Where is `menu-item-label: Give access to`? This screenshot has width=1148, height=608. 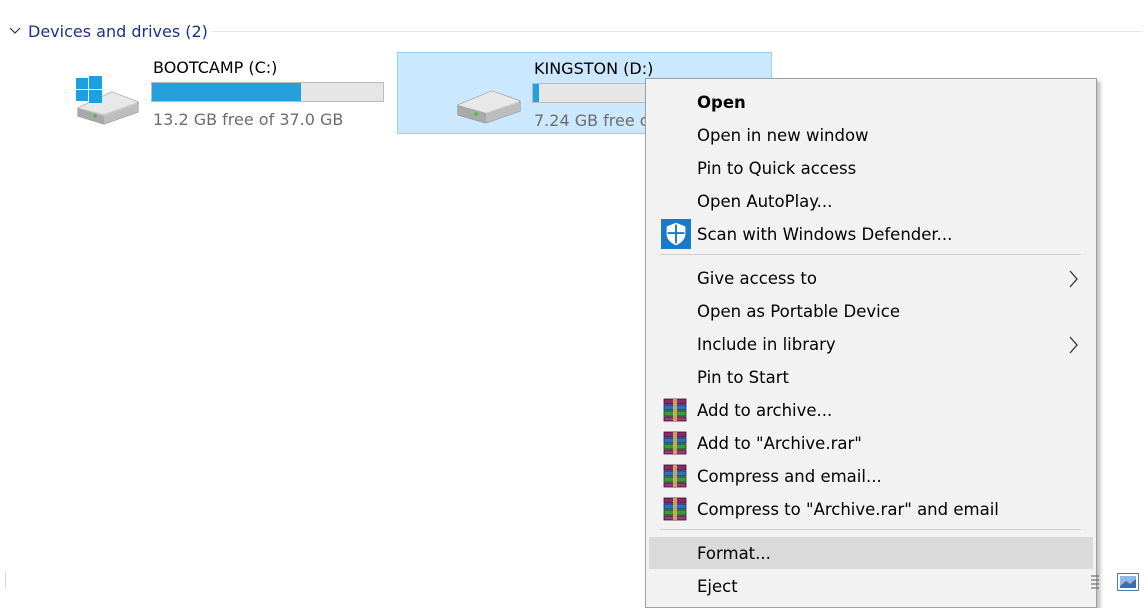 menu-item-label: Give access to is located at coordinates (757, 278).